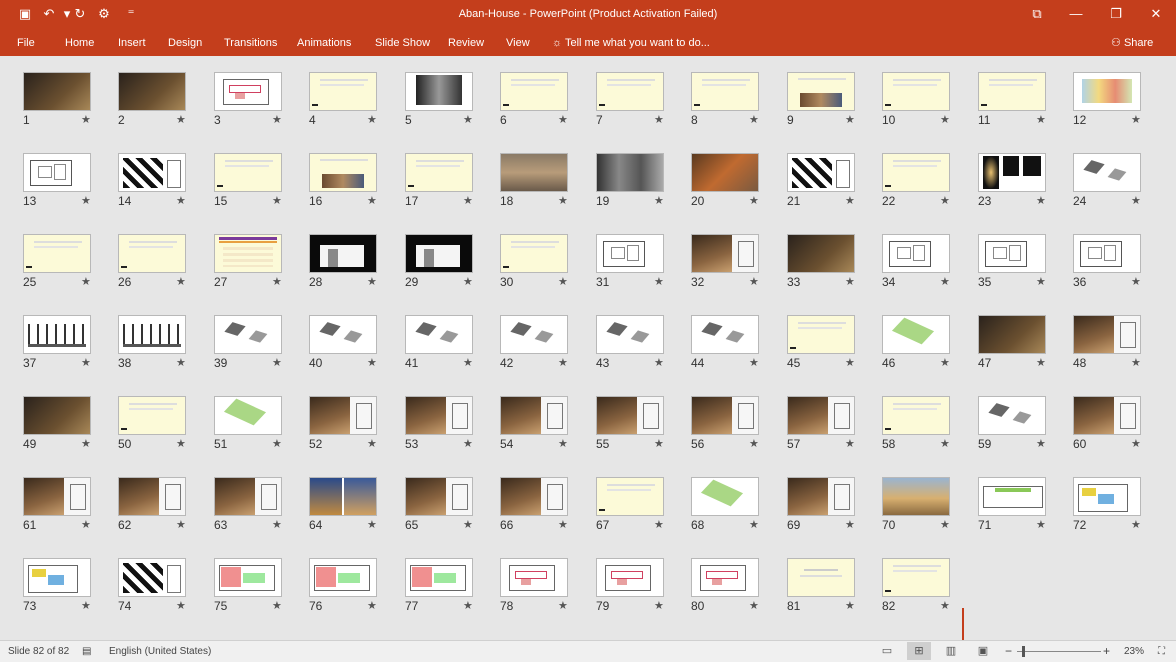  Describe the element at coordinates (631, 262) in the screenshot. I see `slide-thumbnail: 31 ★` at that location.